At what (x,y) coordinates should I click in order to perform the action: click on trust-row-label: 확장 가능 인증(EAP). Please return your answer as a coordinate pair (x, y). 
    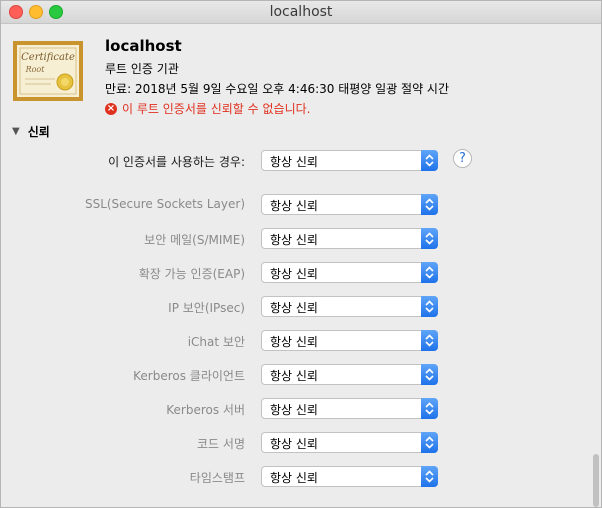
    Looking at the image, I should click on (191, 274).